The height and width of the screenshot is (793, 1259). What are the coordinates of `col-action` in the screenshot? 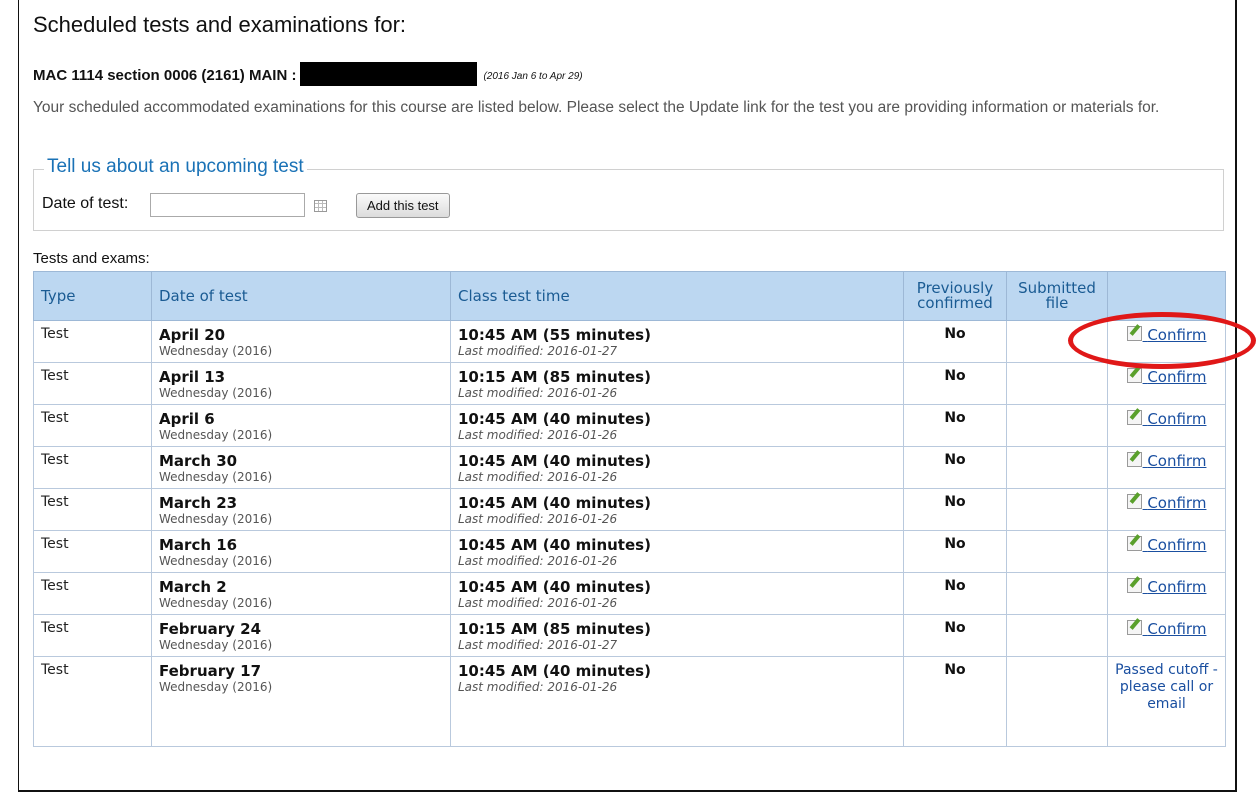 It's located at (1166, 296).